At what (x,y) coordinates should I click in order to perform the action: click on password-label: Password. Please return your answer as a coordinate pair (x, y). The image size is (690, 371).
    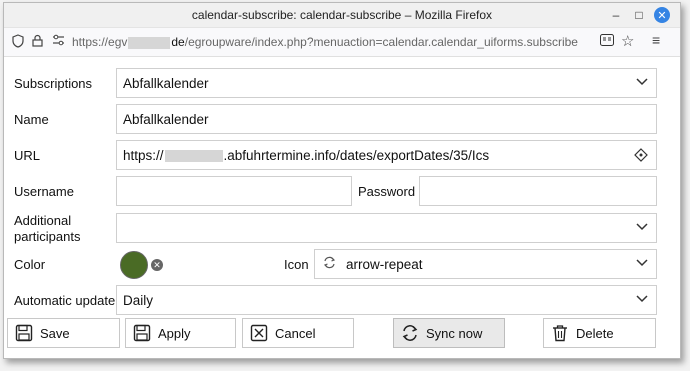
    Looking at the image, I should click on (387, 191).